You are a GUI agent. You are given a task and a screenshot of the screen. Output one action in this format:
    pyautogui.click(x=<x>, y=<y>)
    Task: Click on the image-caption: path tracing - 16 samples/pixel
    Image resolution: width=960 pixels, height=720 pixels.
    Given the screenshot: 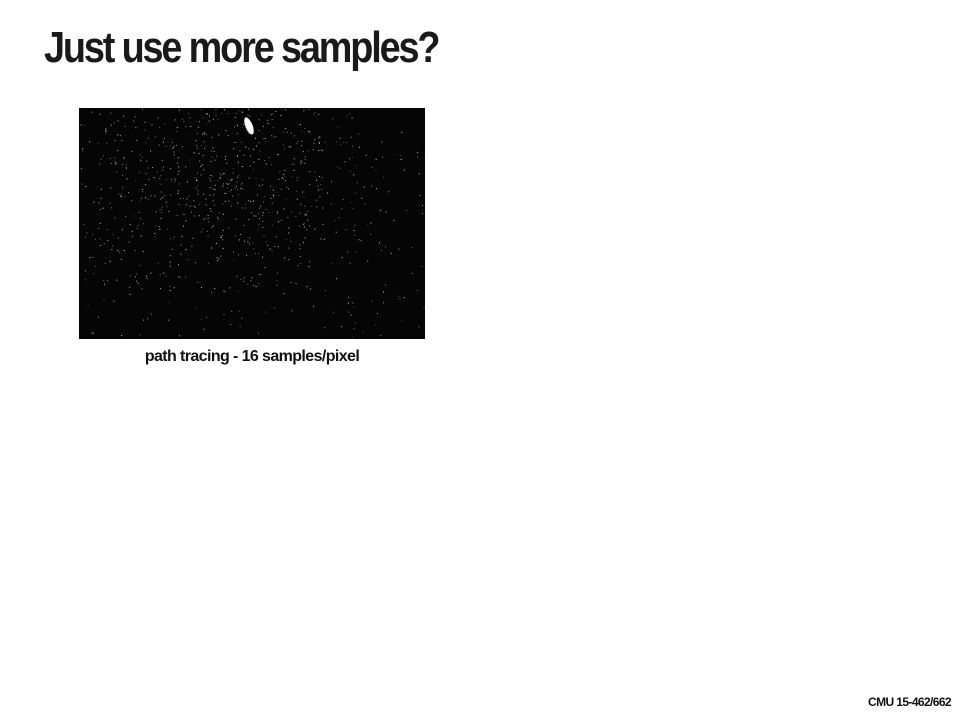 What is the action you would take?
    pyautogui.click(x=252, y=356)
    